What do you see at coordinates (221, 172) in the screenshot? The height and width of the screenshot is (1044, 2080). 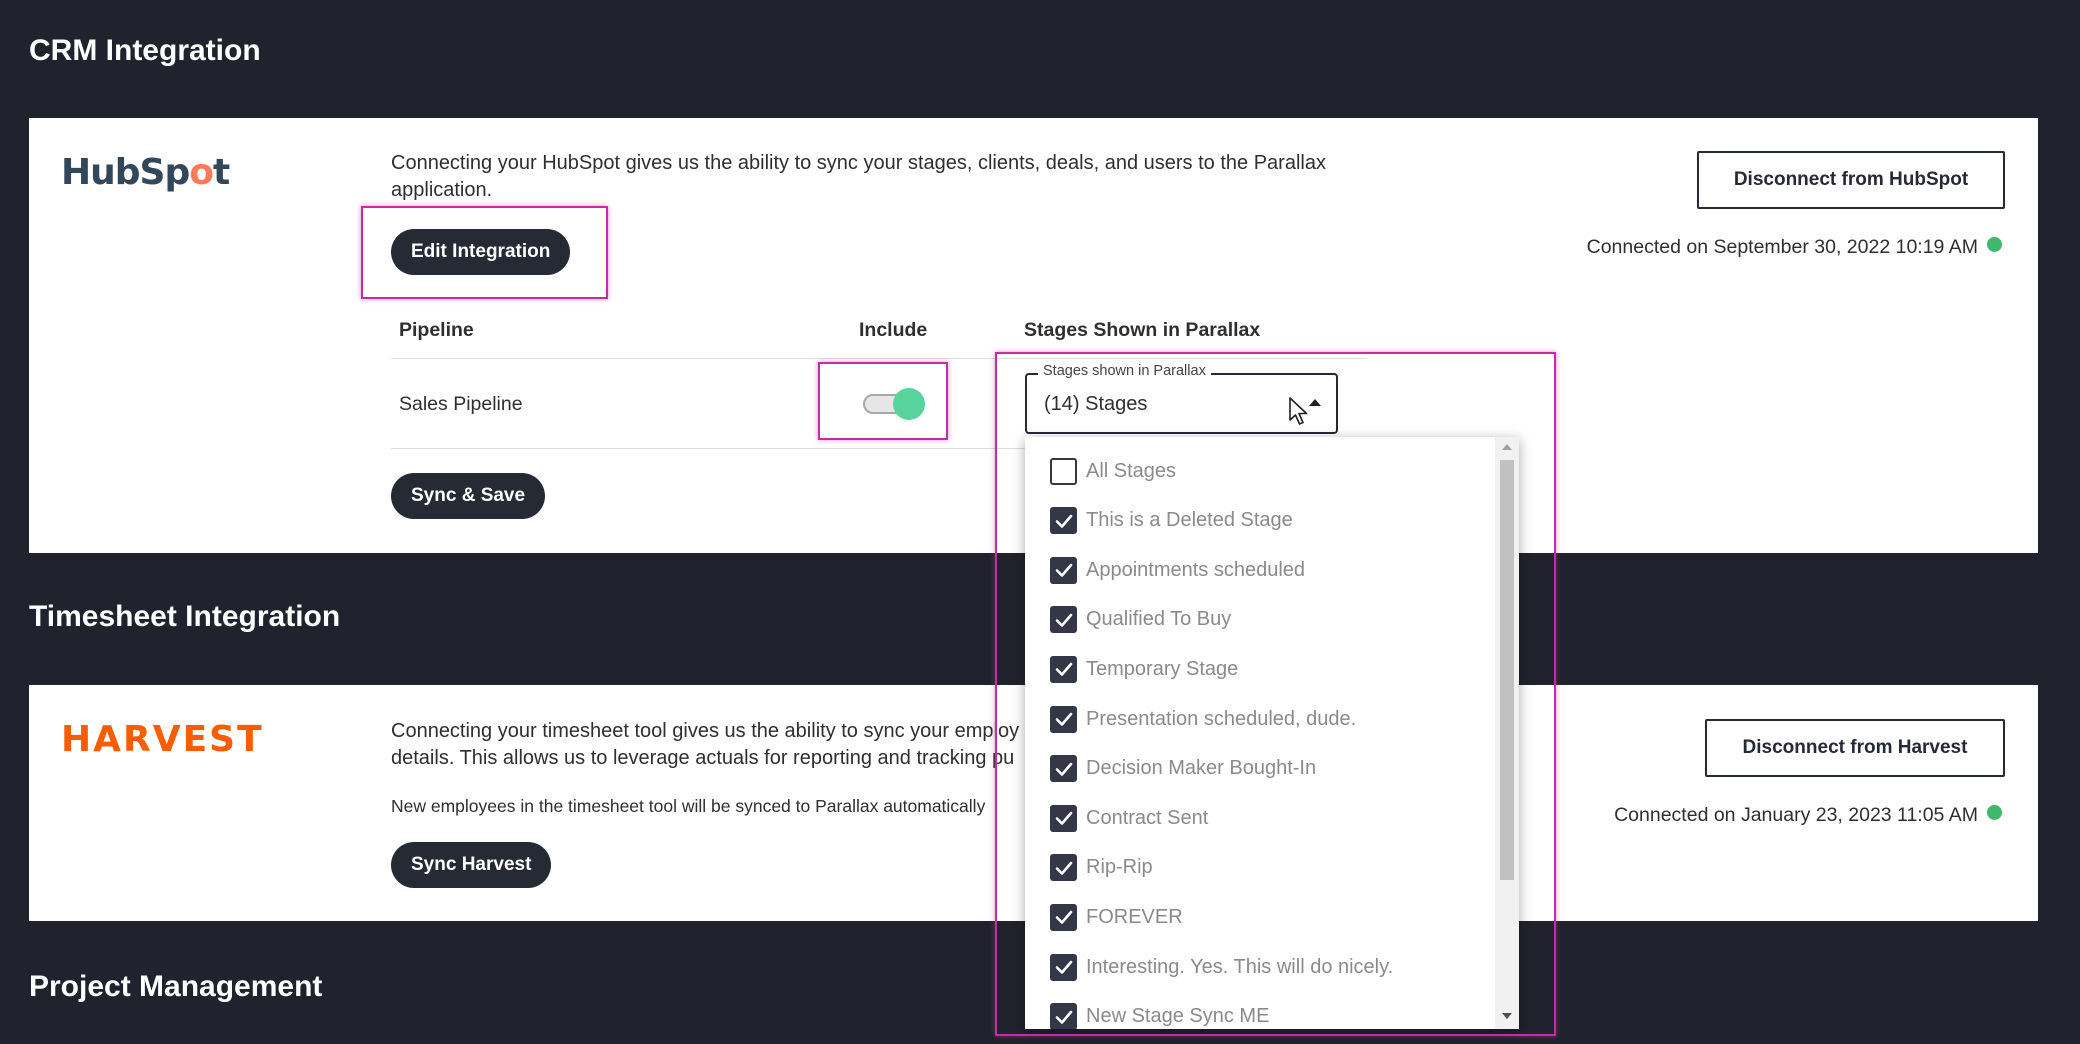 I see `hubspot-logo-text-end: t` at bounding box center [221, 172].